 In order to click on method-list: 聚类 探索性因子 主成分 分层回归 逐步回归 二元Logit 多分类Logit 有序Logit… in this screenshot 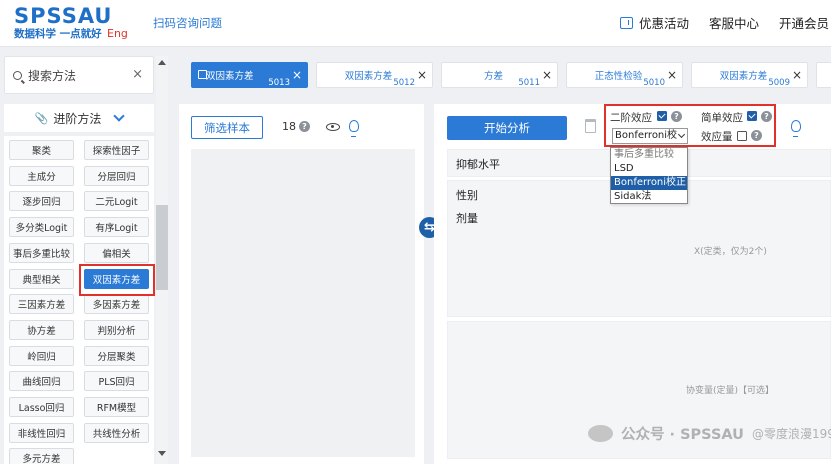, I will do `click(79, 300)`.